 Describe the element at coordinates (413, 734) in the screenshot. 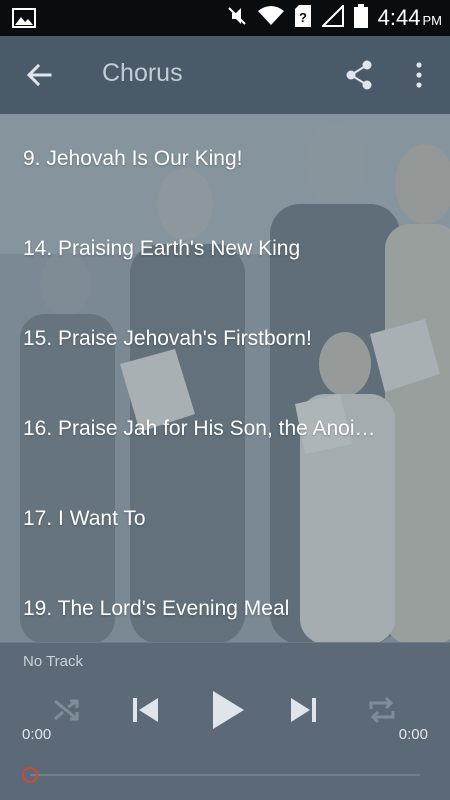

I see `duration-time: 0:00` at that location.